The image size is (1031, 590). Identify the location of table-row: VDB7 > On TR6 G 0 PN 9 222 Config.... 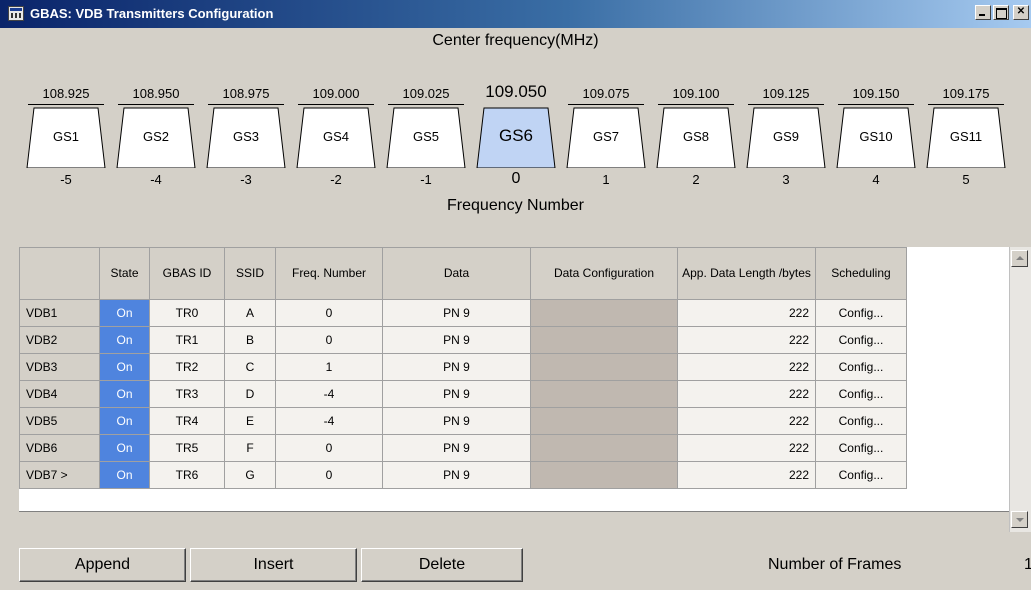
(463, 475).